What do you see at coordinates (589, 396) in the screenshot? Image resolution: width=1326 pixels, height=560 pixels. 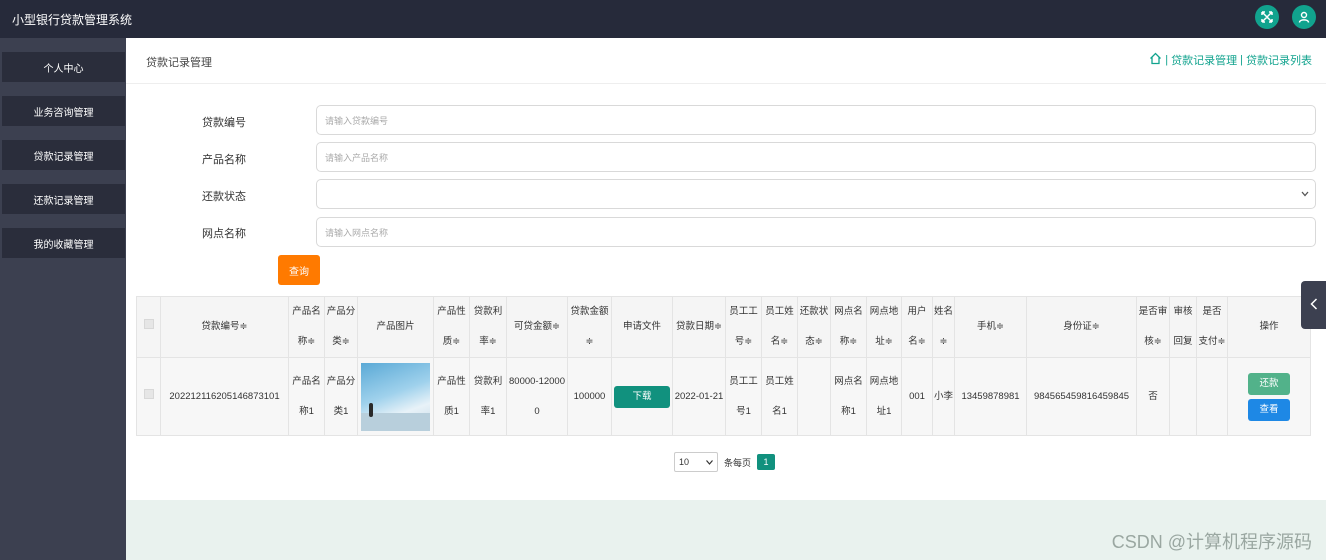 I see `cell-loan-amount: 100000` at bounding box center [589, 396].